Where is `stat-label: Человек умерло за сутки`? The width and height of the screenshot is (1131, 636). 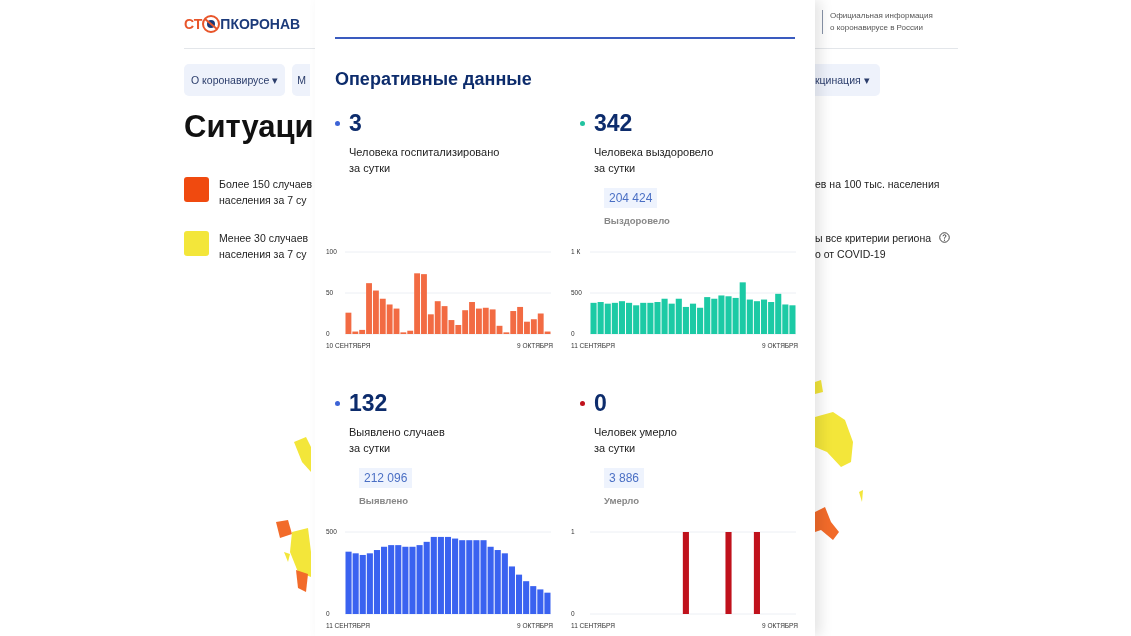 stat-label: Человек умерло за сутки is located at coordinates (636, 440).